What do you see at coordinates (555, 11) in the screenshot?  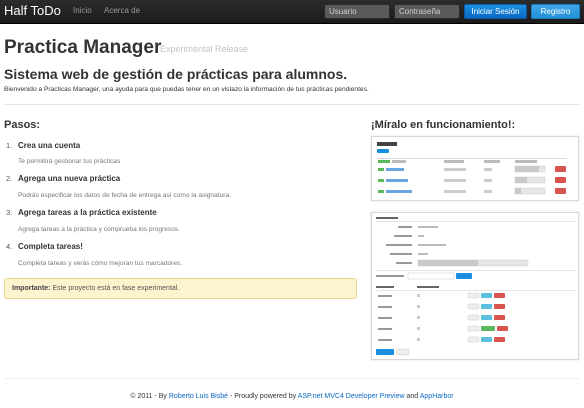 I see `register-button: Registro` at bounding box center [555, 11].